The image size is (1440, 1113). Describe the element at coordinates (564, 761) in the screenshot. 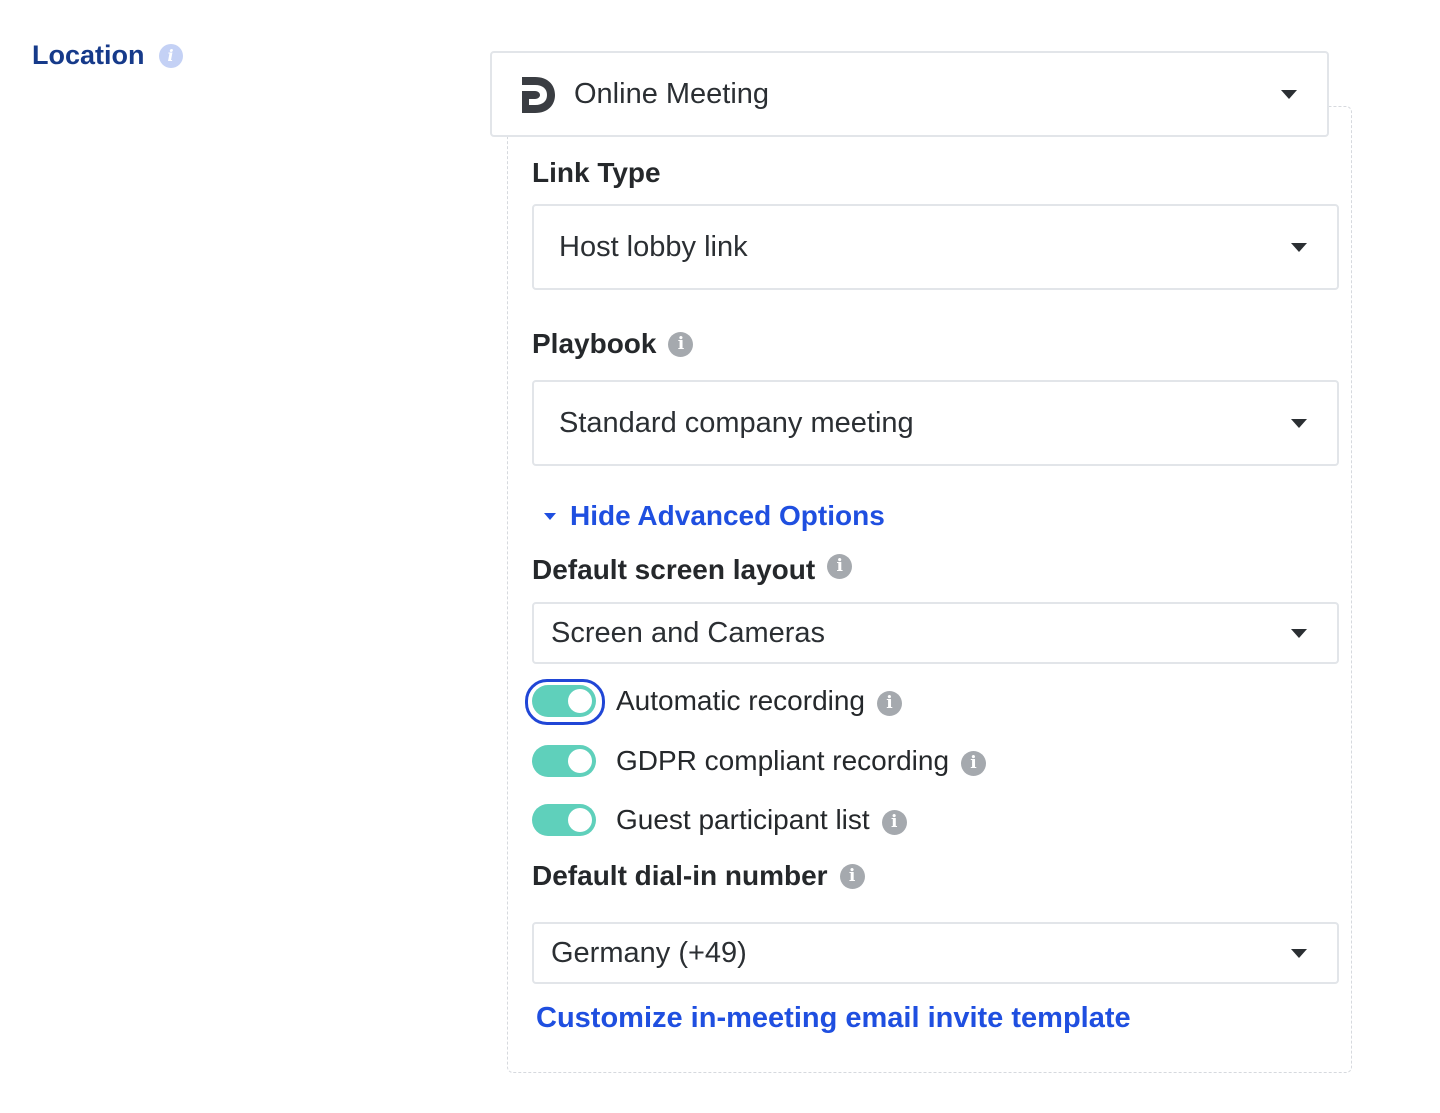

I see `gdpr-recording-toggle` at that location.